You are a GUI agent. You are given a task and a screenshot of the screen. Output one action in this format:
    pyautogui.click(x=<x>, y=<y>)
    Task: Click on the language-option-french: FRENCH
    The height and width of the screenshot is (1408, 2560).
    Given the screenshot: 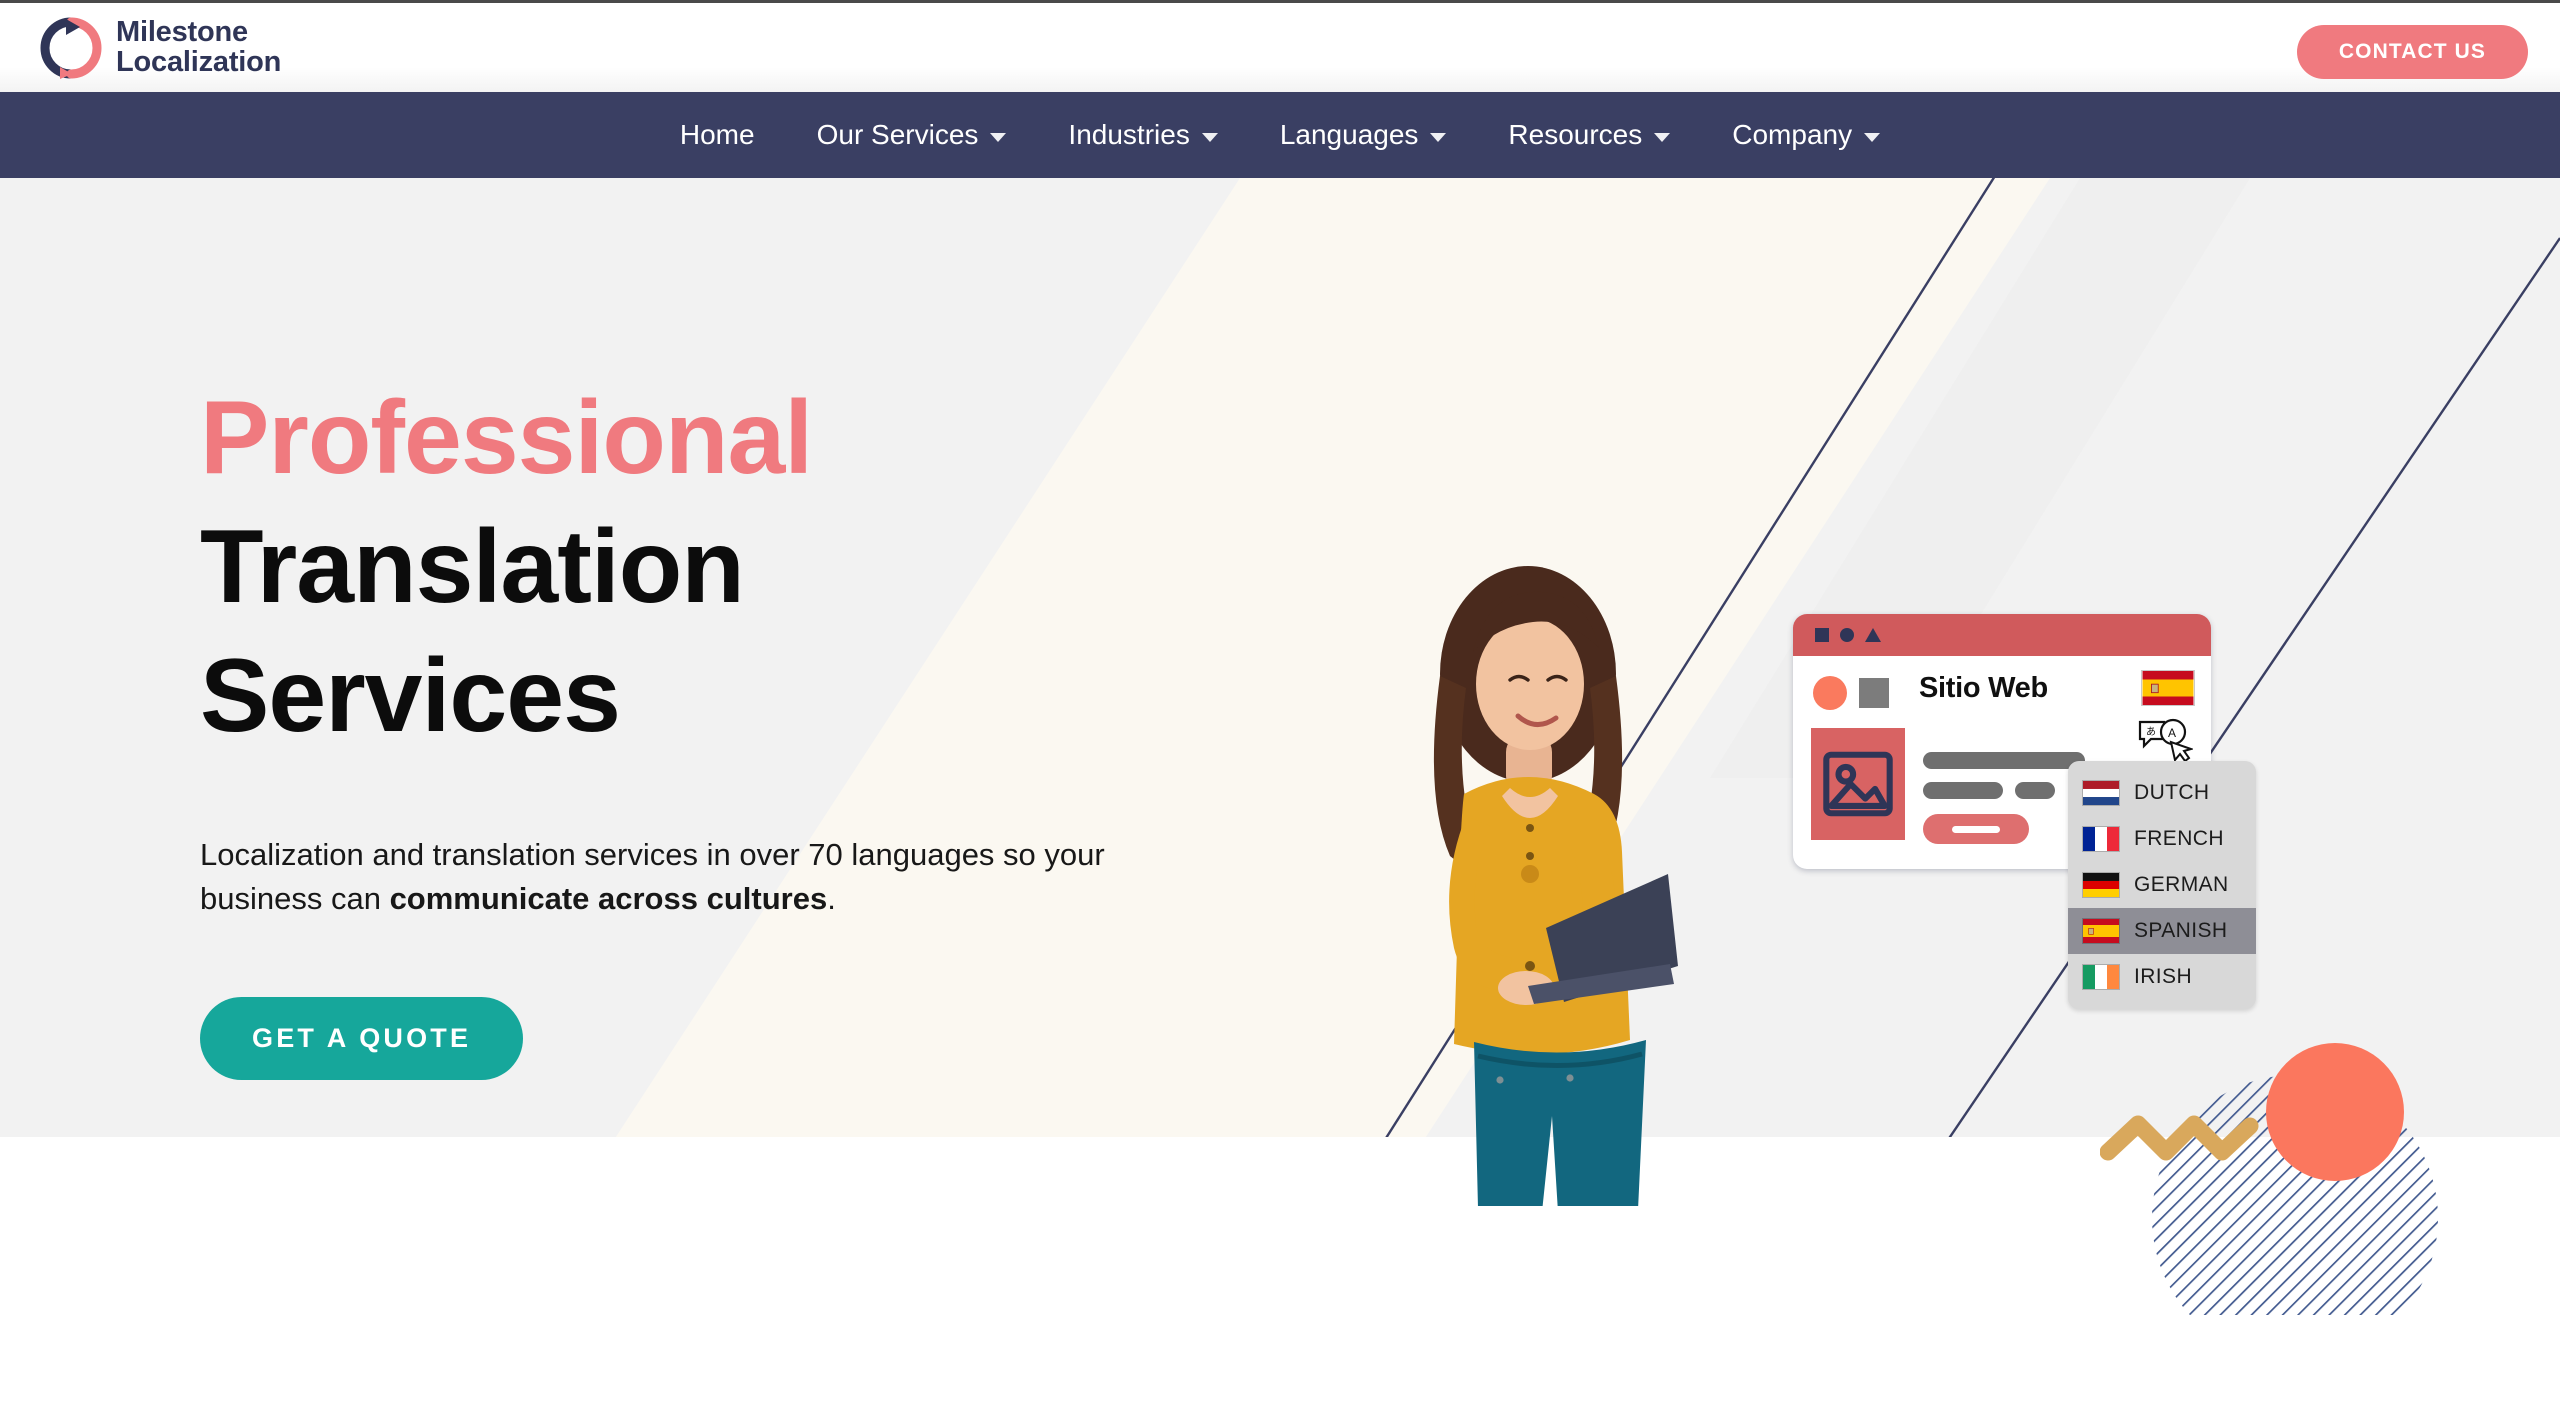 What is the action you would take?
    pyautogui.click(x=2162, y=839)
    